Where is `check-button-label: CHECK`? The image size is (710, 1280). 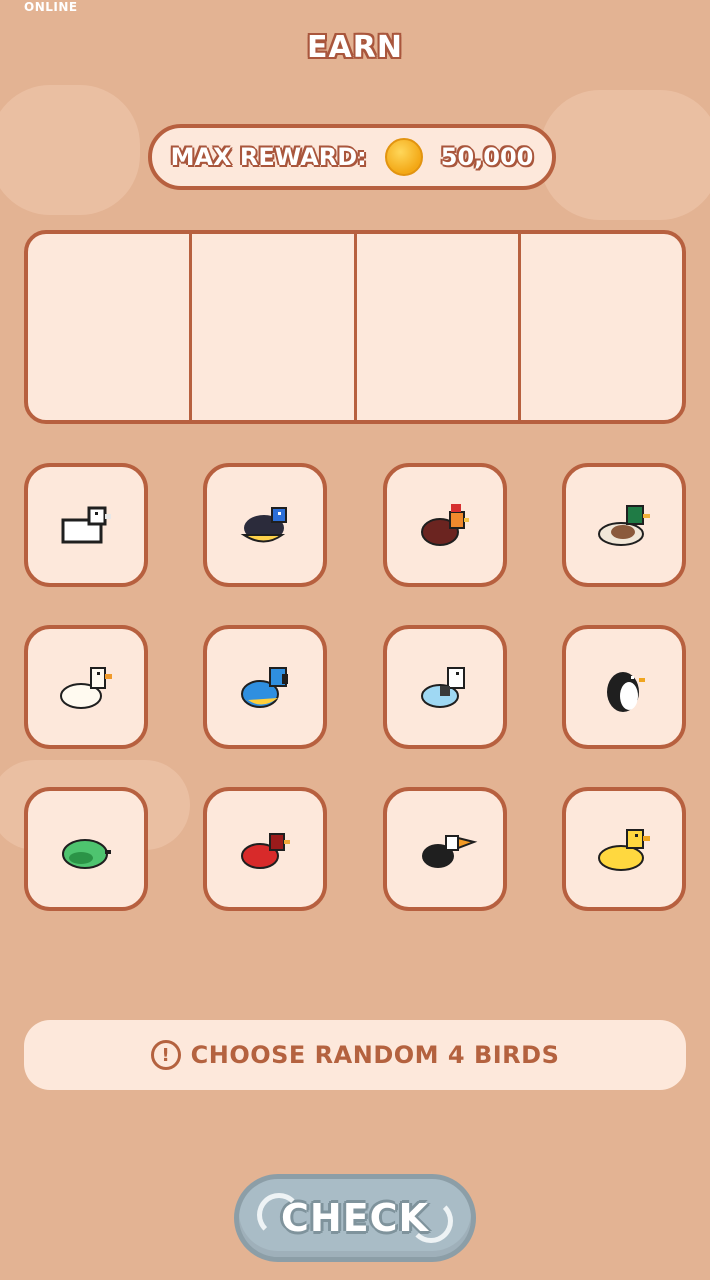 check-button-label: CHECK is located at coordinates (355, 1218).